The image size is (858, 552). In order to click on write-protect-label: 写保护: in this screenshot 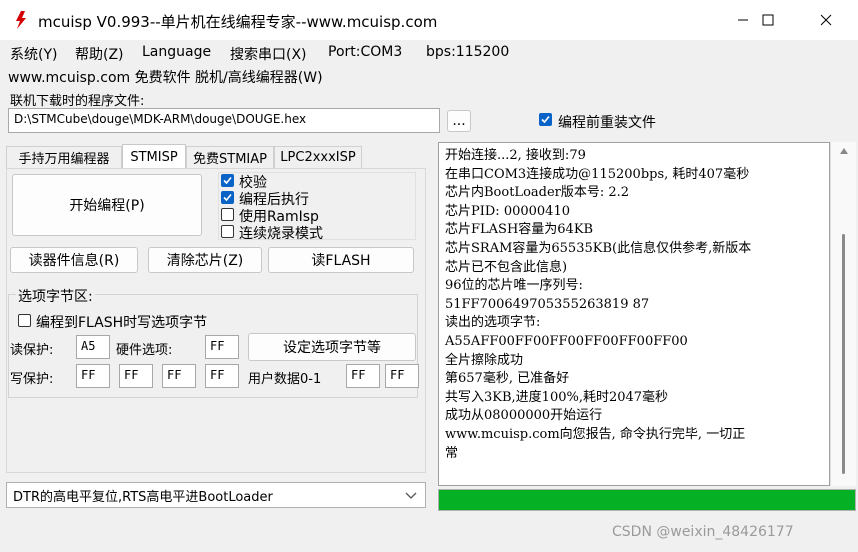, I will do `click(32, 379)`.